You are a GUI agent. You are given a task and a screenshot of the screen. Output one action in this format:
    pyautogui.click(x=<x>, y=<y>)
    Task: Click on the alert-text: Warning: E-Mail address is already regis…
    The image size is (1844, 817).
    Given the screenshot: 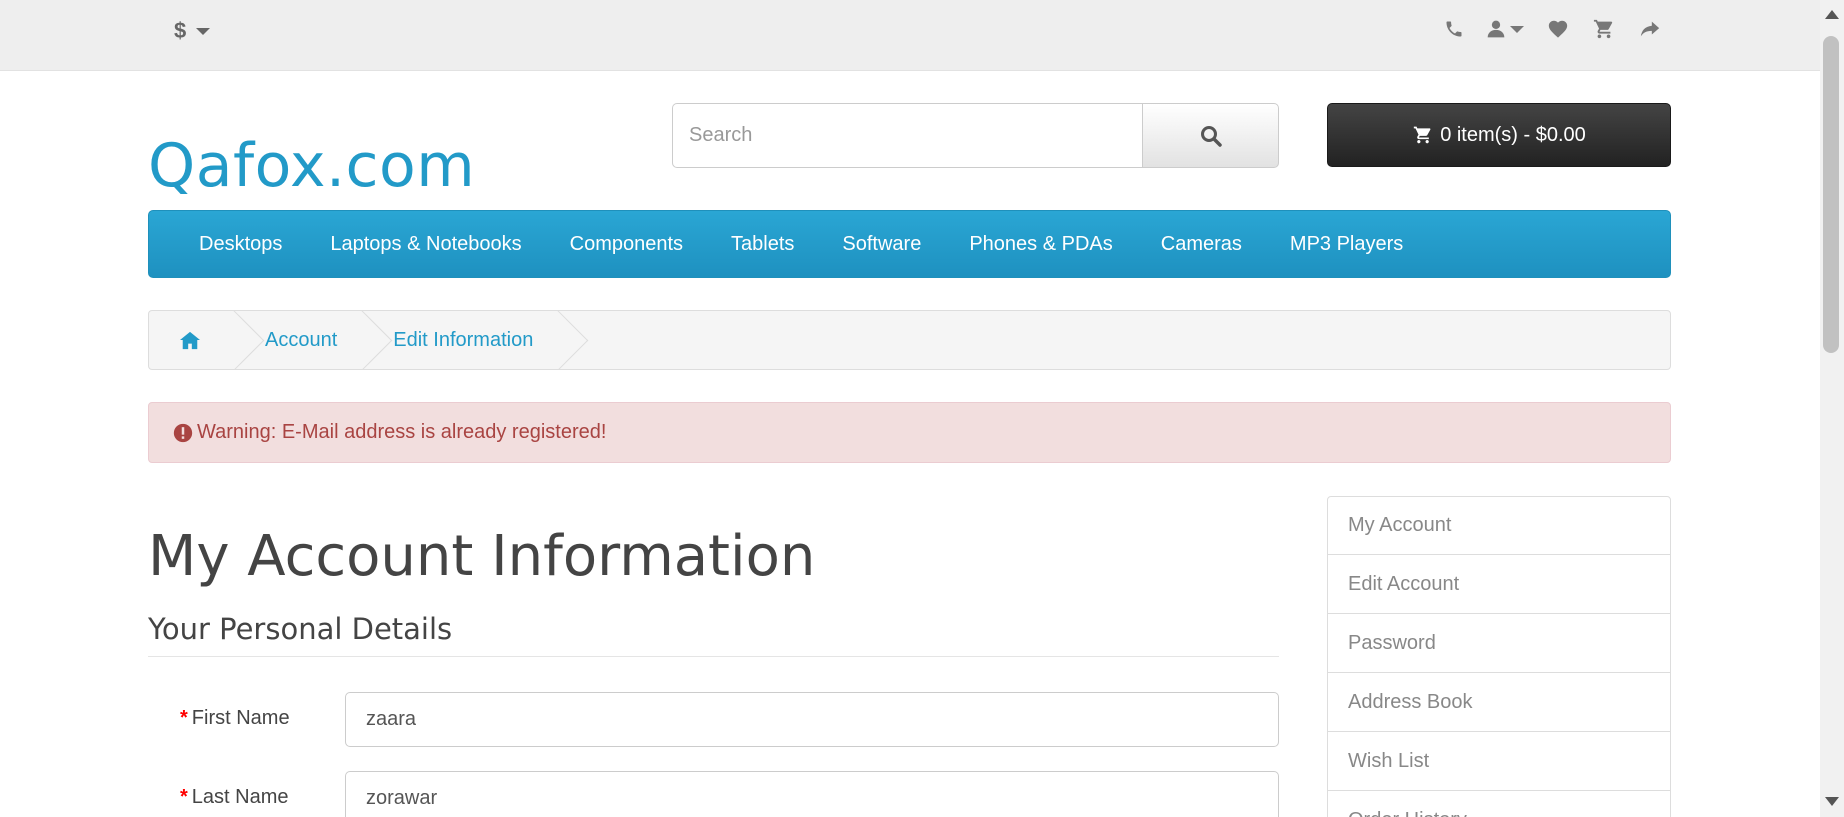 What is the action you would take?
    pyautogui.click(x=402, y=432)
    